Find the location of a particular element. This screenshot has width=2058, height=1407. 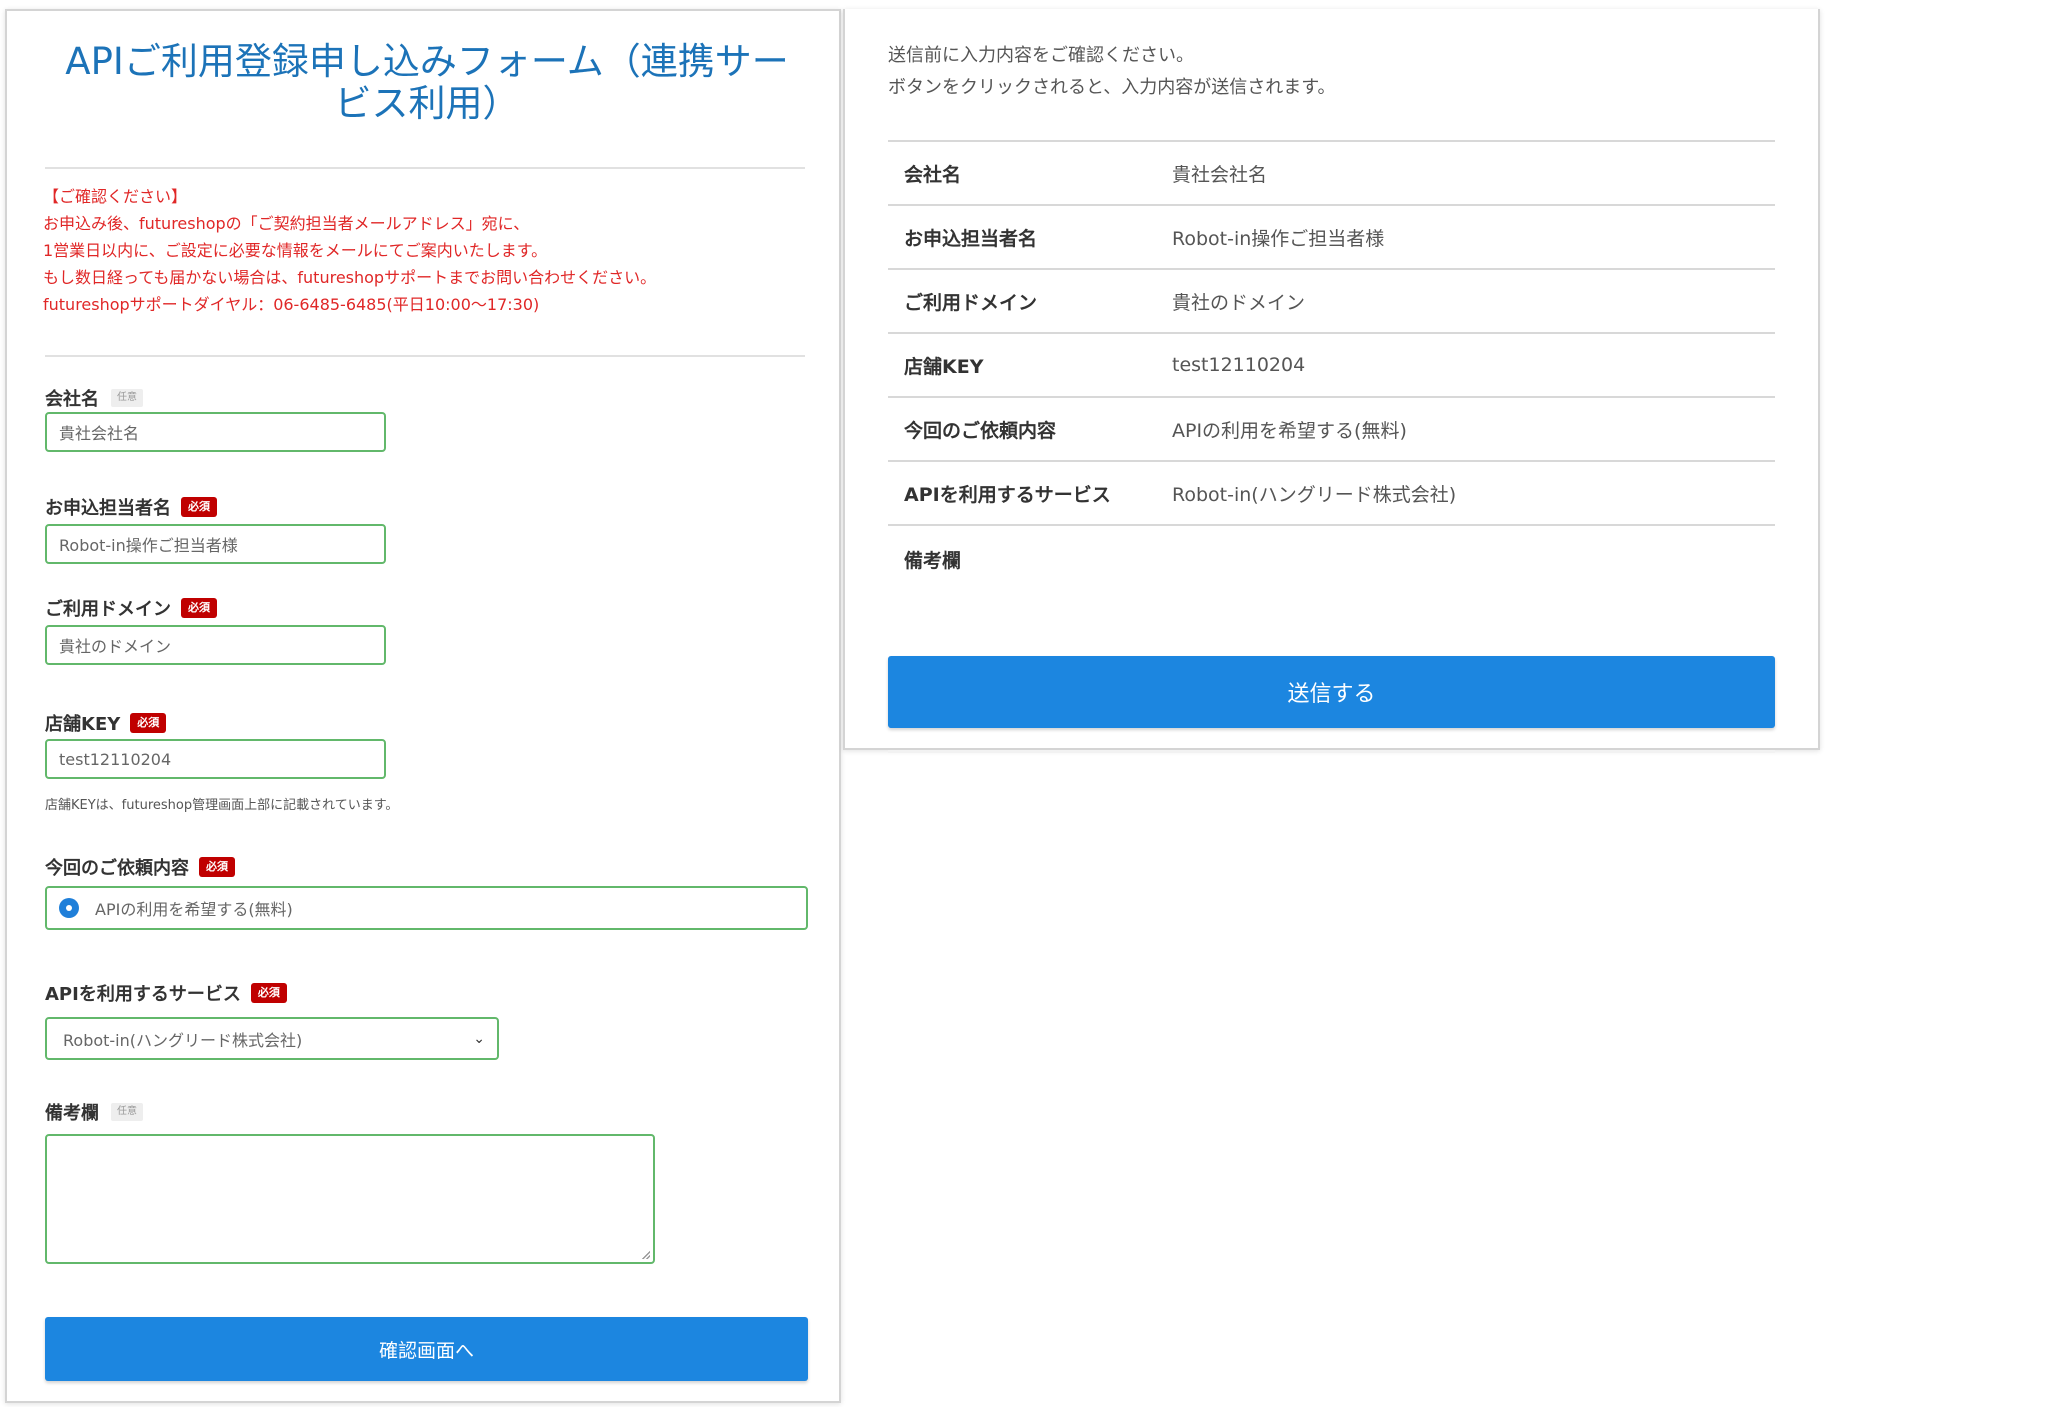

send-button: 送信する is located at coordinates (1331, 692).